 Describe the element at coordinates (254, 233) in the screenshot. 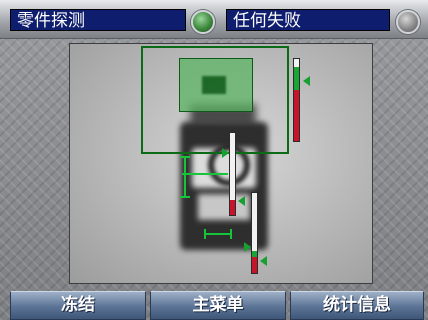

I see `bottom-gauge` at that location.